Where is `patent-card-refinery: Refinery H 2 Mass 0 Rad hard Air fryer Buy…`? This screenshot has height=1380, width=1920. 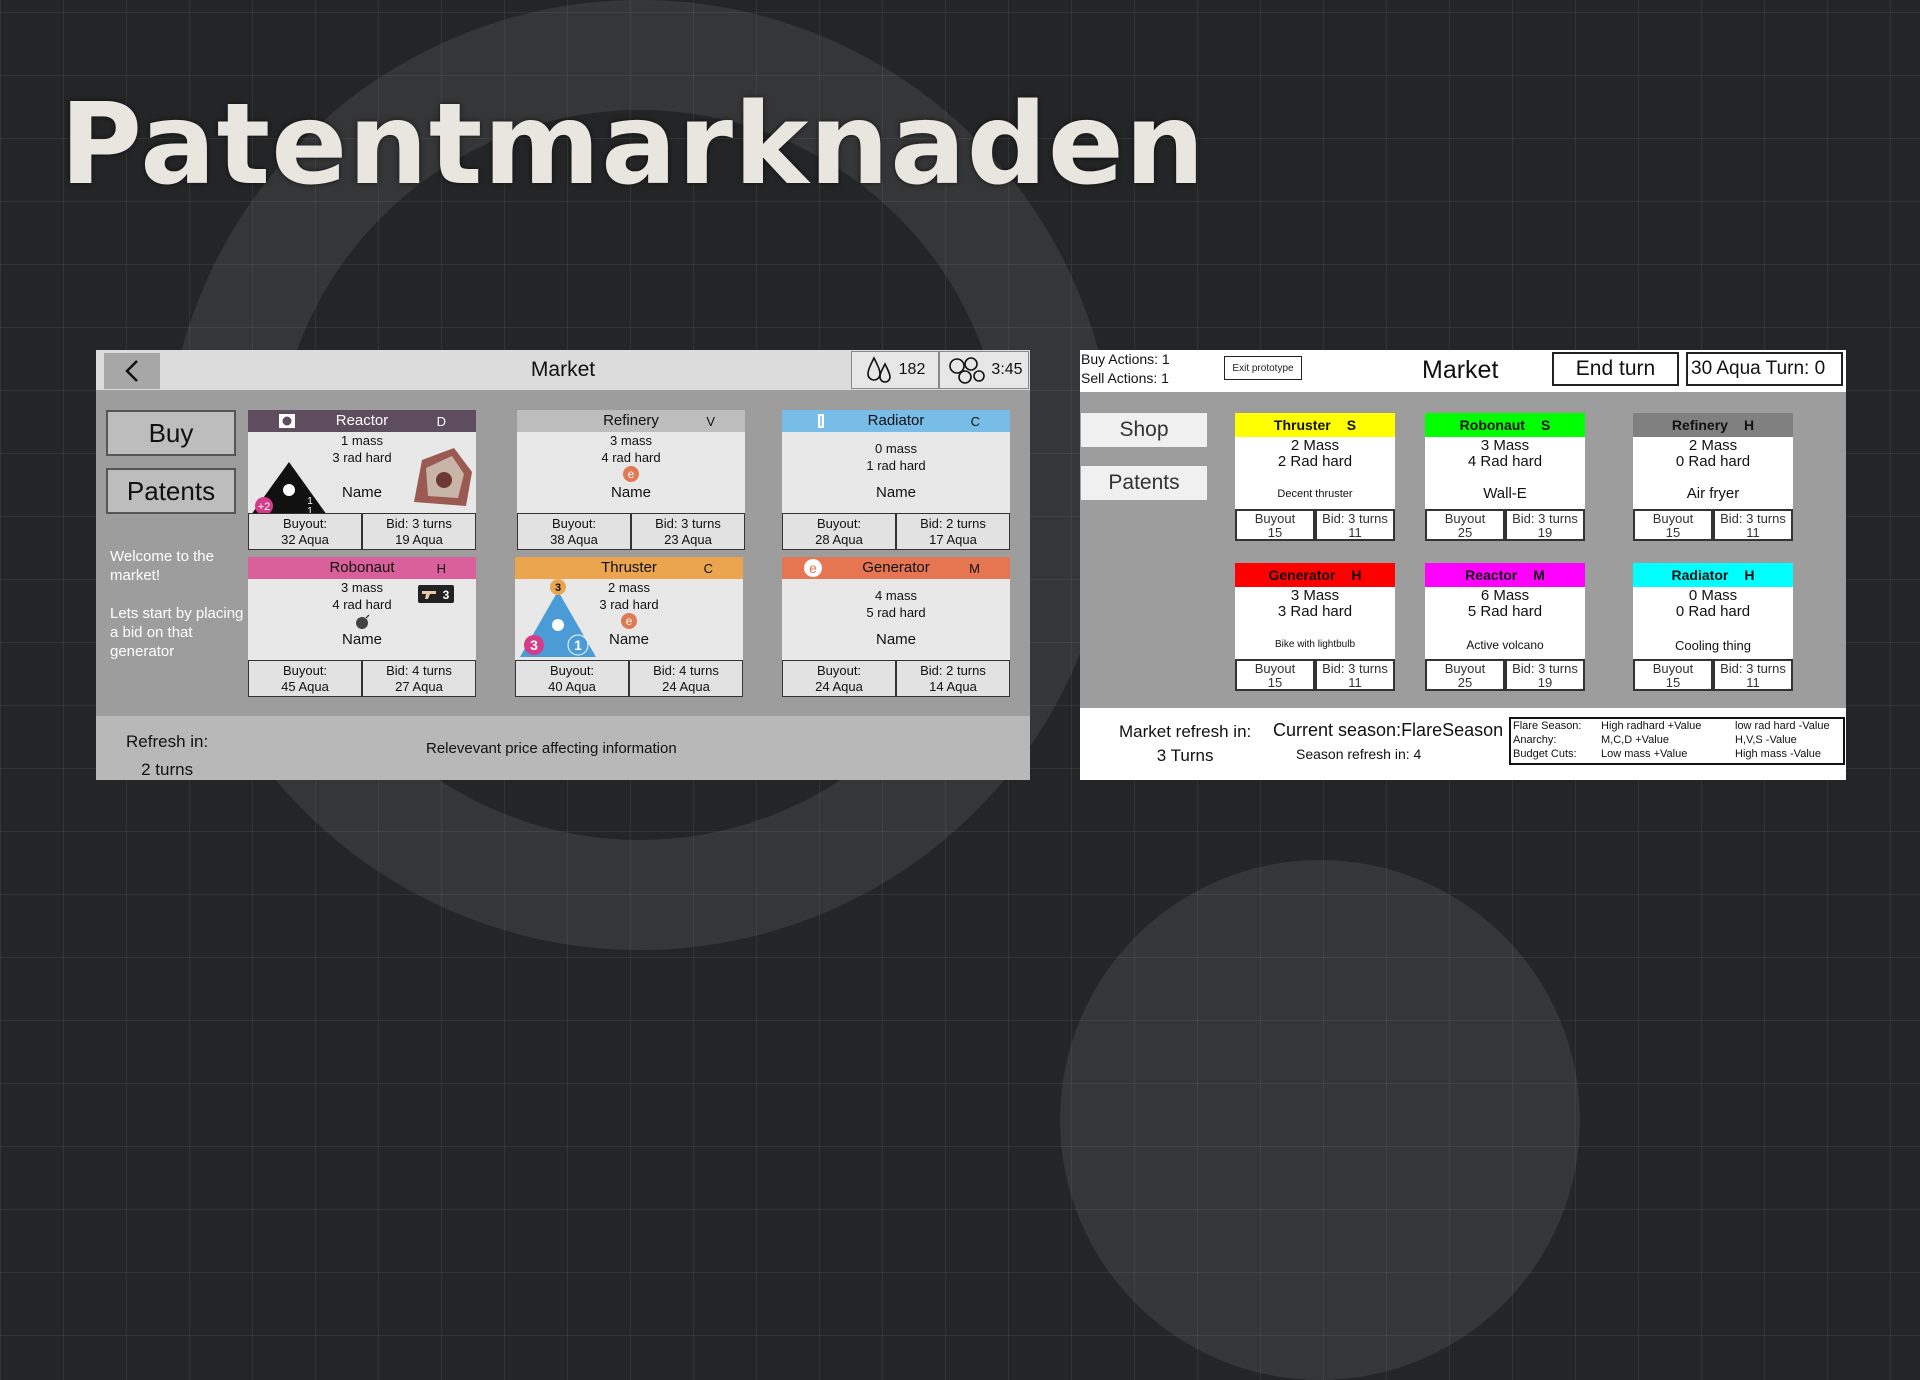 patent-card-refinery: Refinery H 2 Mass 0 Rad hard Air fryer Buy… is located at coordinates (1713, 477).